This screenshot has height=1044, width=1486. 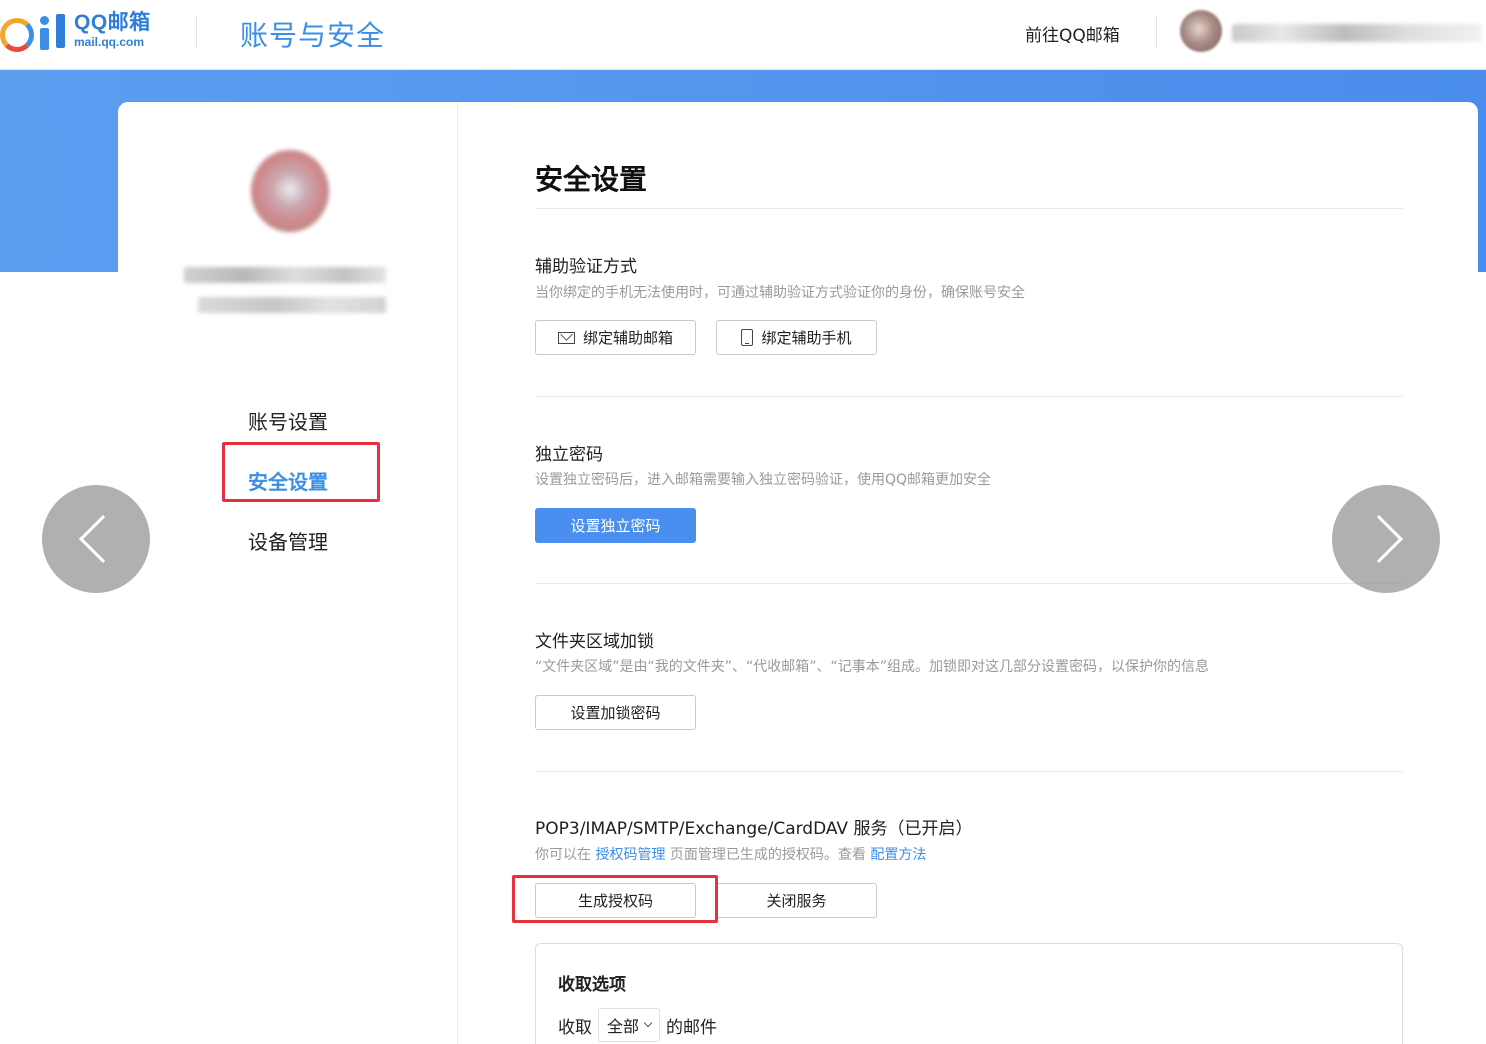 What do you see at coordinates (112, 22) in the screenshot?
I see `logo-text: QQ邮箱` at bounding box center [112, 22].